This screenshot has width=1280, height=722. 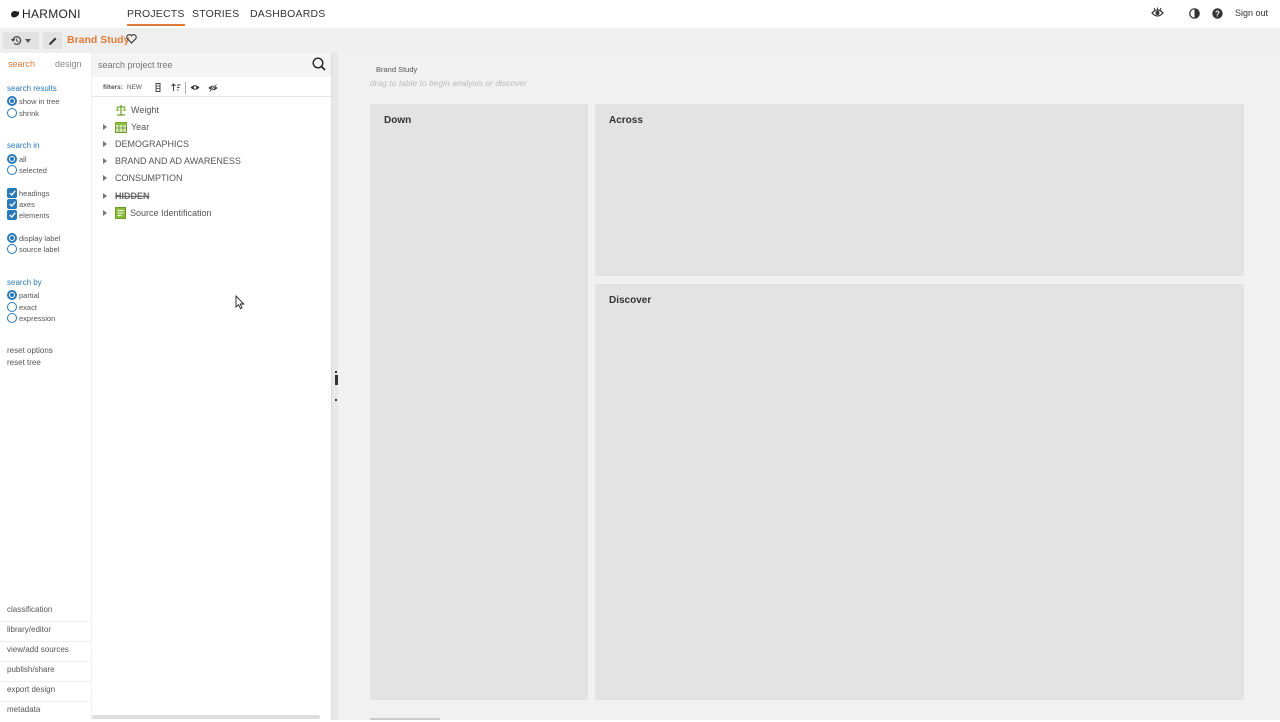 What do you see at coordinates (120, 127) in the screenshot?
I see `tree-node-year: Year` at bounding box center [120, 127].